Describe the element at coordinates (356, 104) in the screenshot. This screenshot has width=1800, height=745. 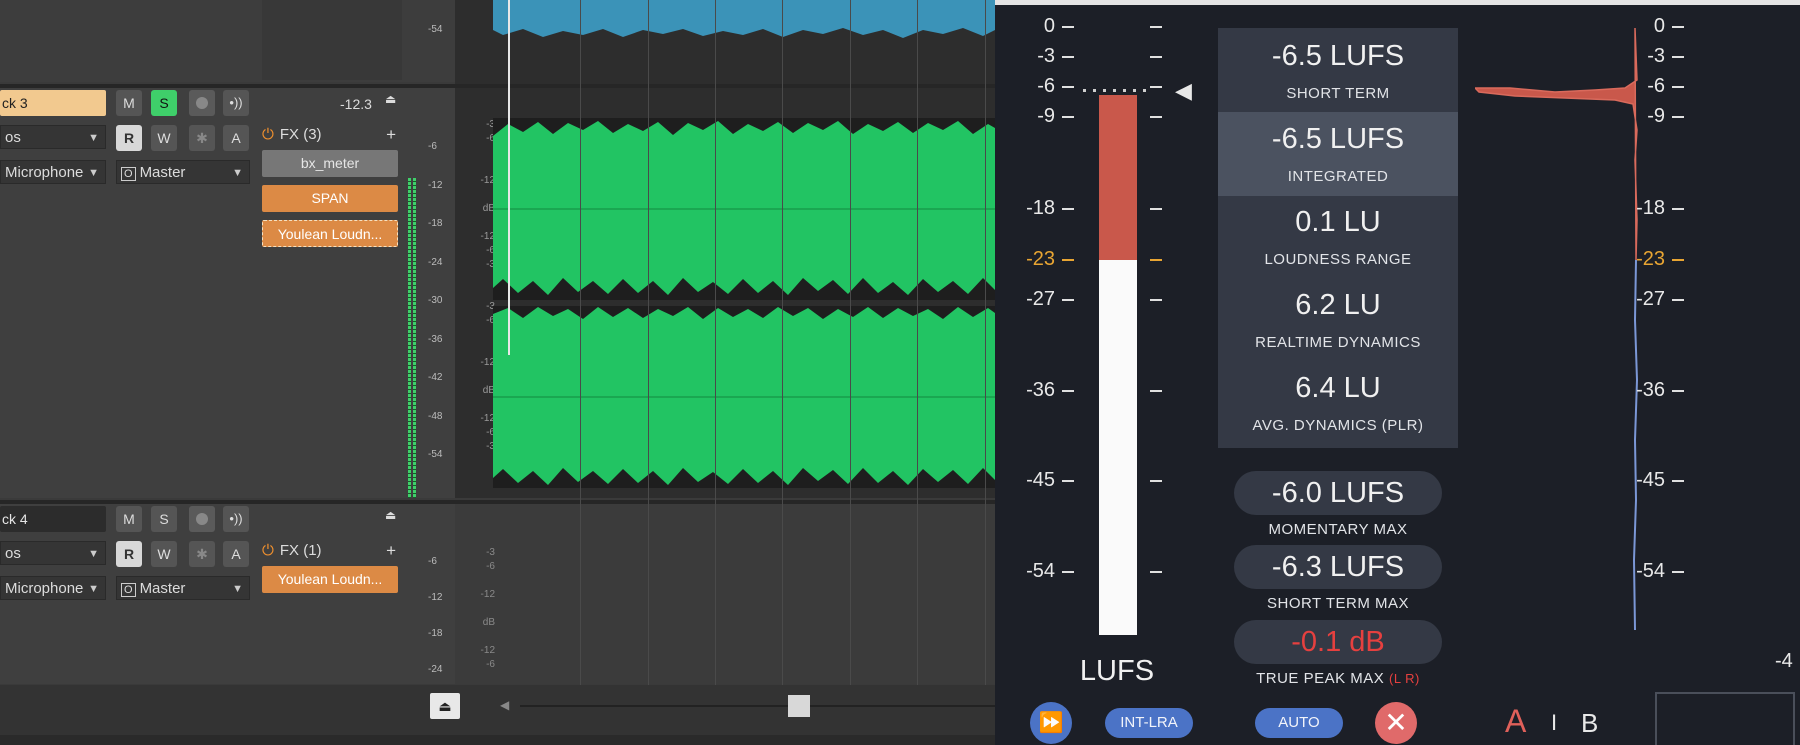
I see `track-volume: -12.3` at that location.